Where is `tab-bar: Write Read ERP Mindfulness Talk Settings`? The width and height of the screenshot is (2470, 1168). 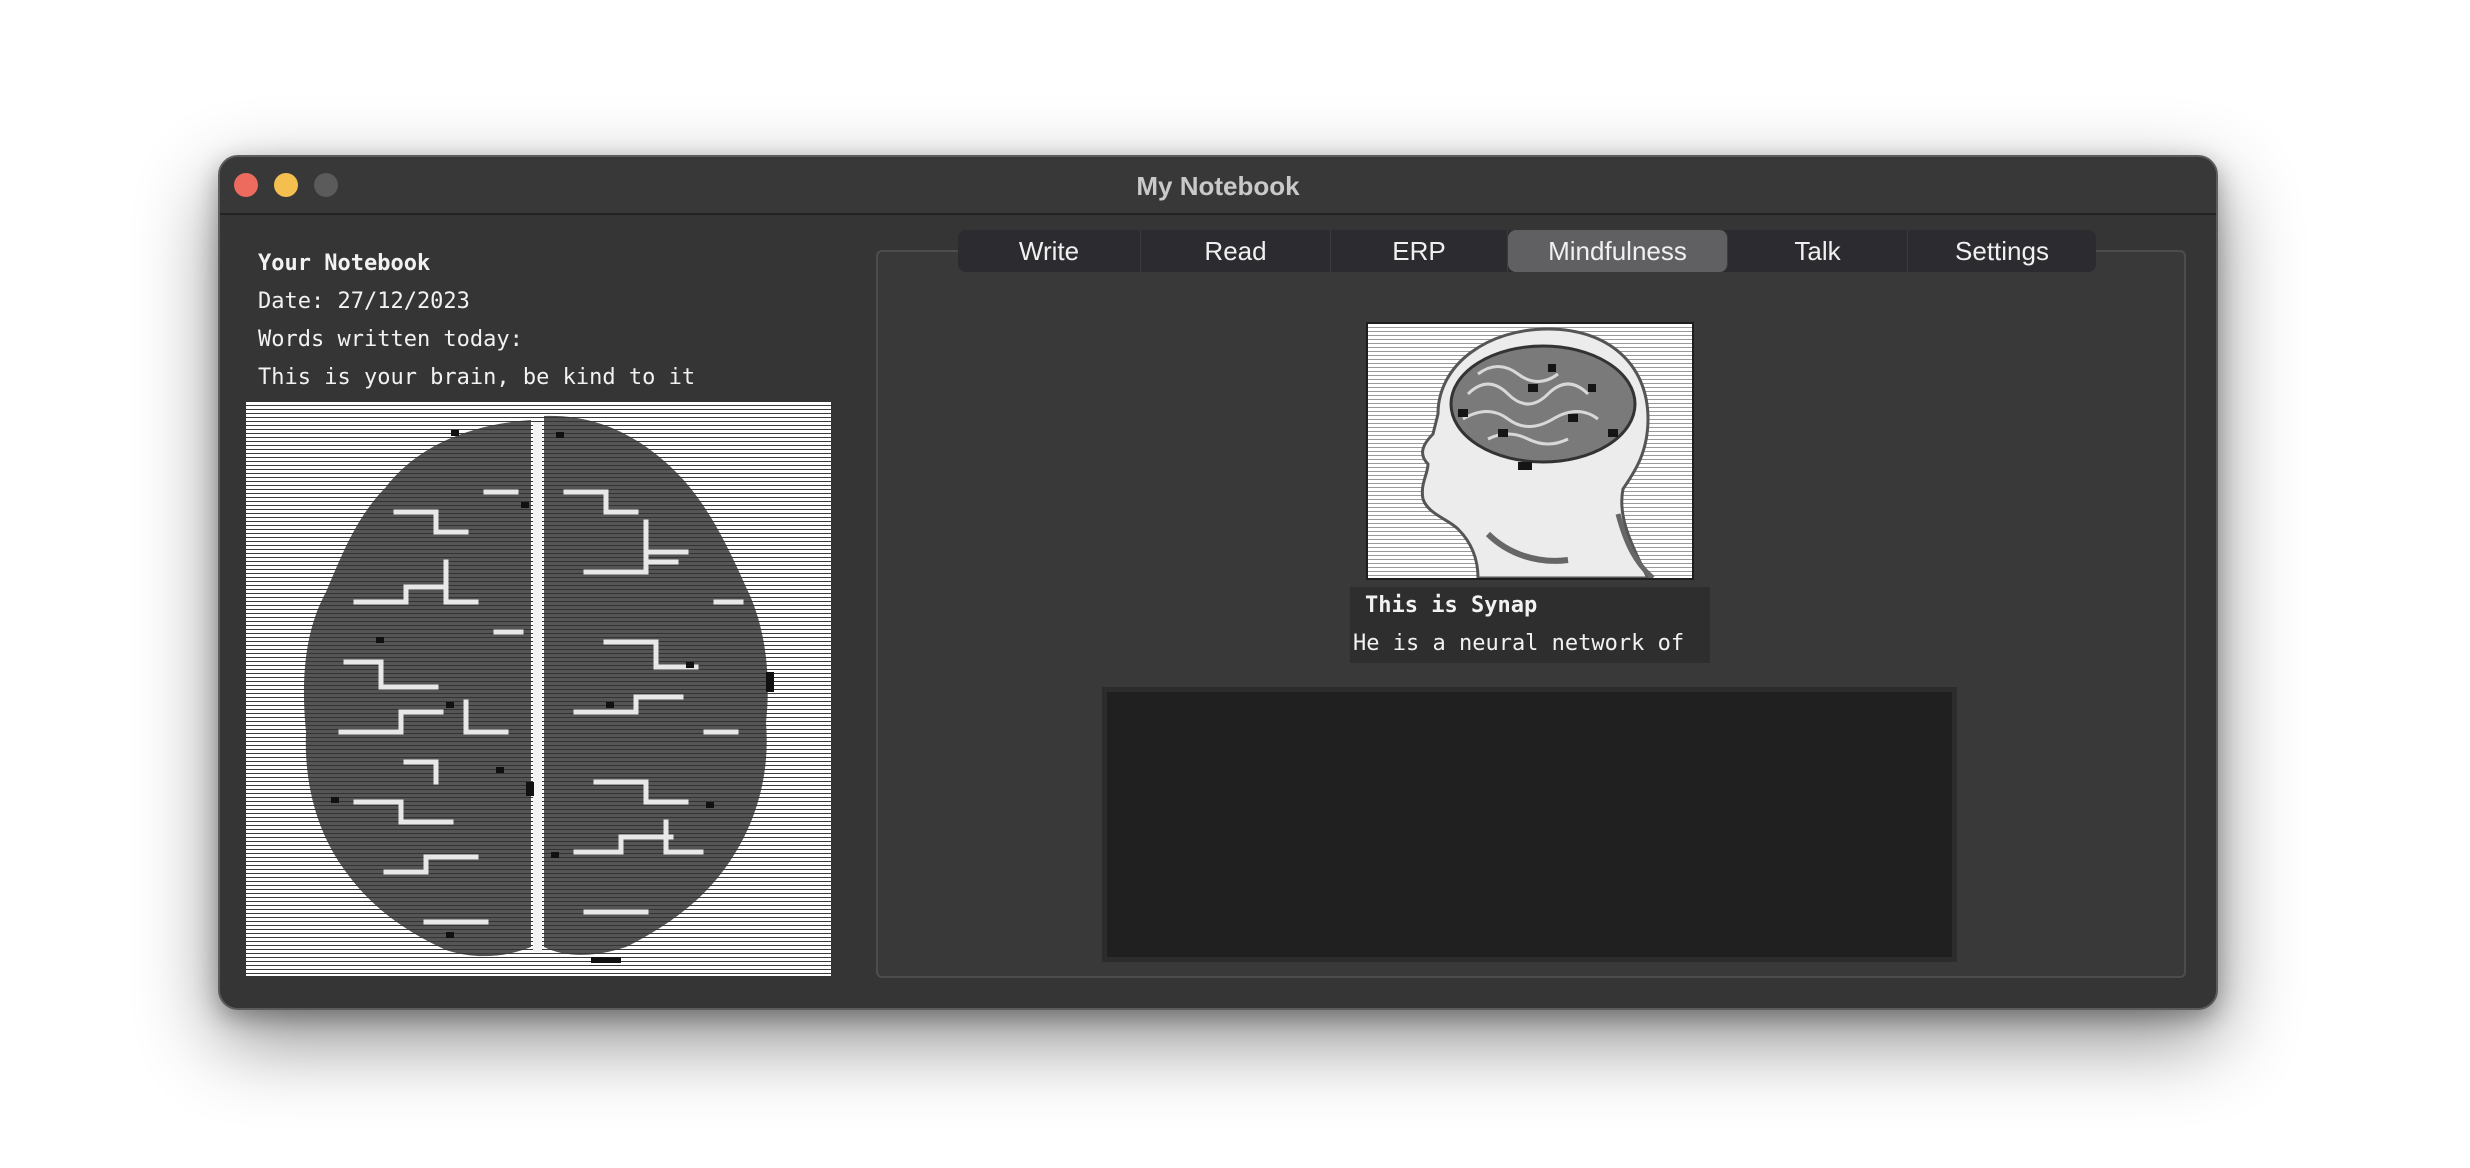 tab-bar: Write Read ERP Mindfulness Talk Settings is located at coordinates (1527, 251).